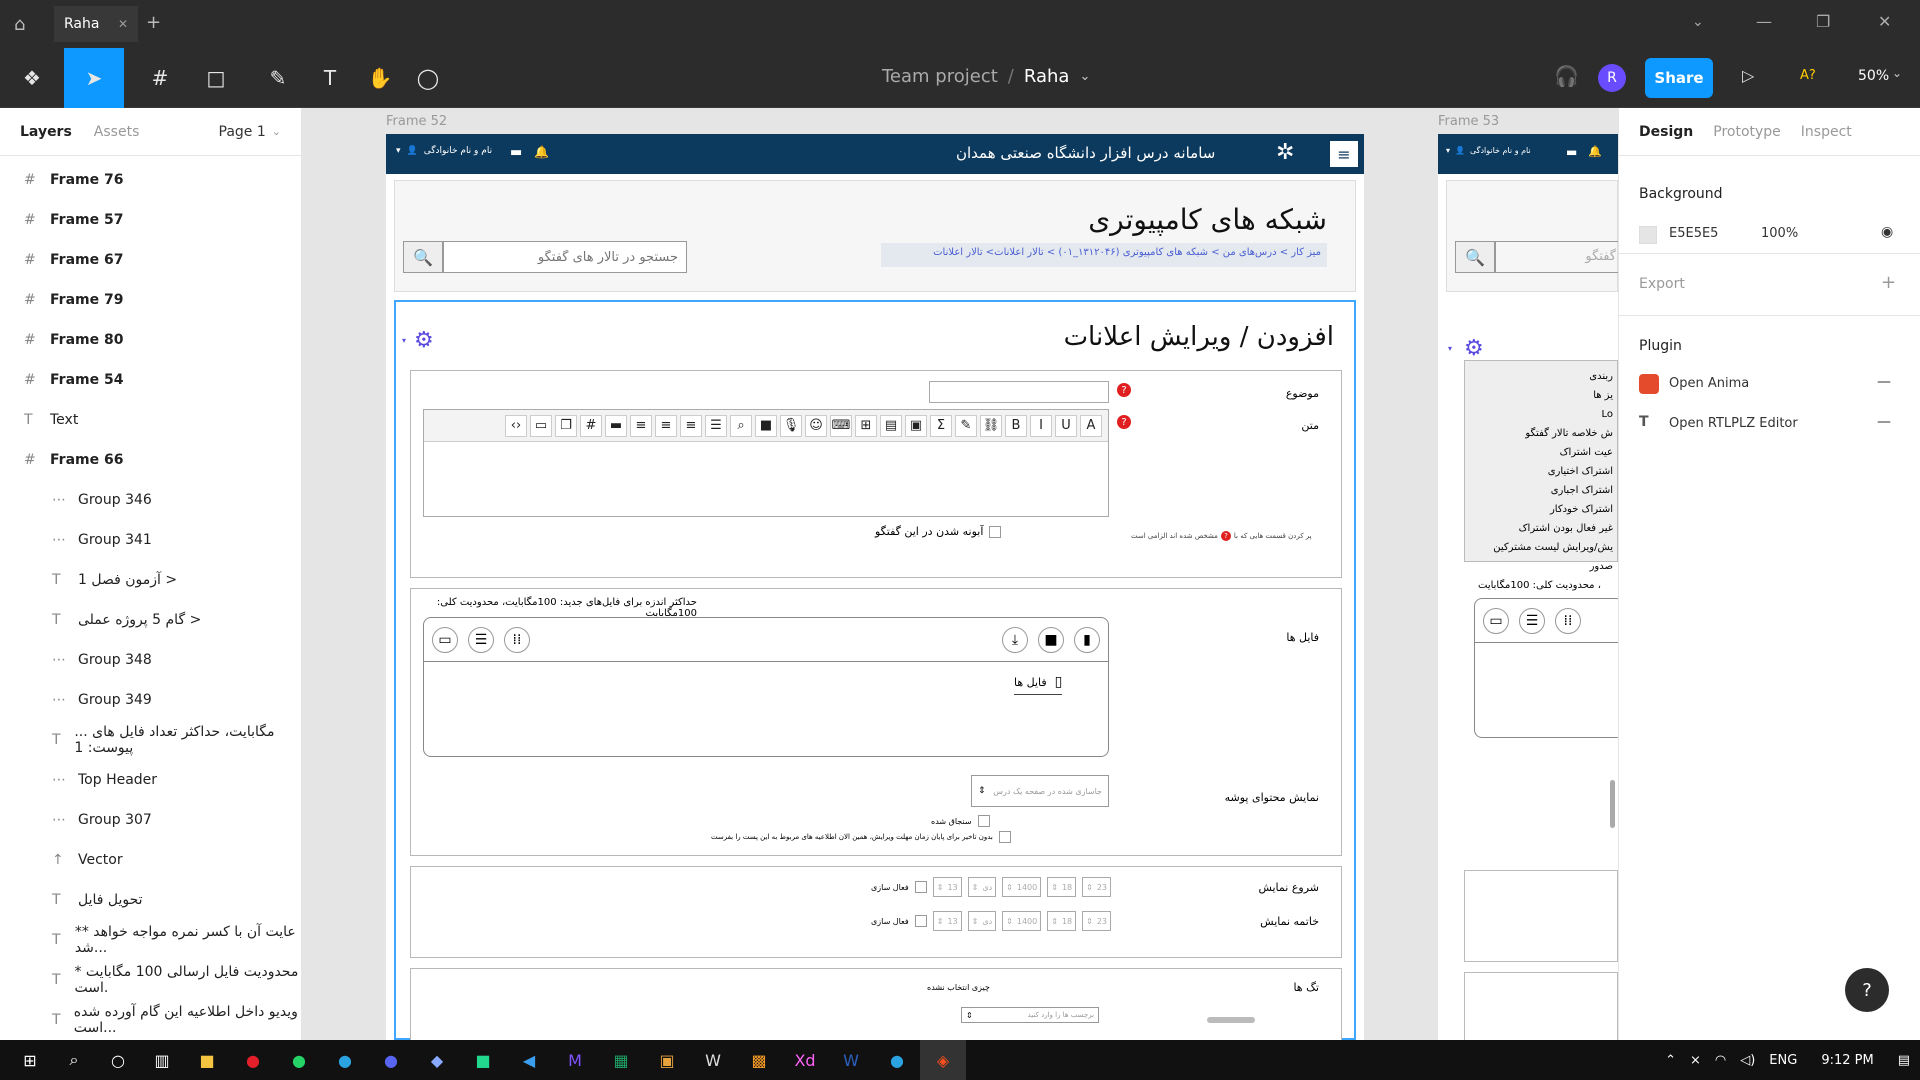 The image size is (1920, 1080). I want to click on close-tab-icon: ✕, so click(123, 24).